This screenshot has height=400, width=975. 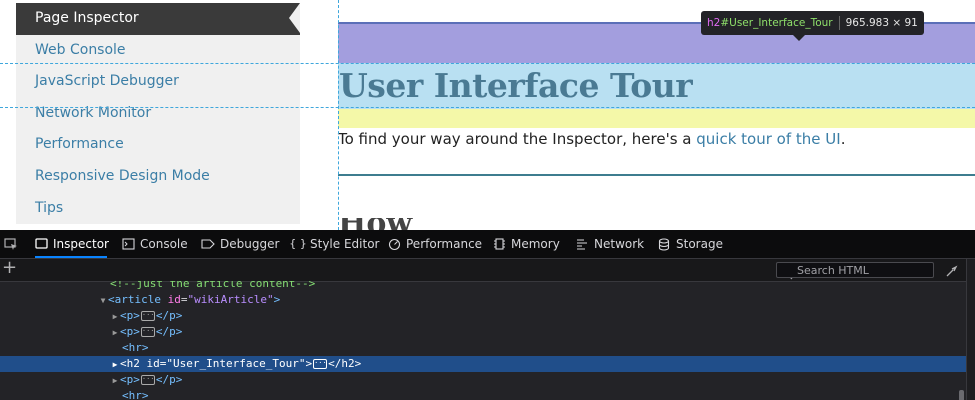 I want to click on tab-style-editor: { } Style Editor, so click(x=334, y=244).